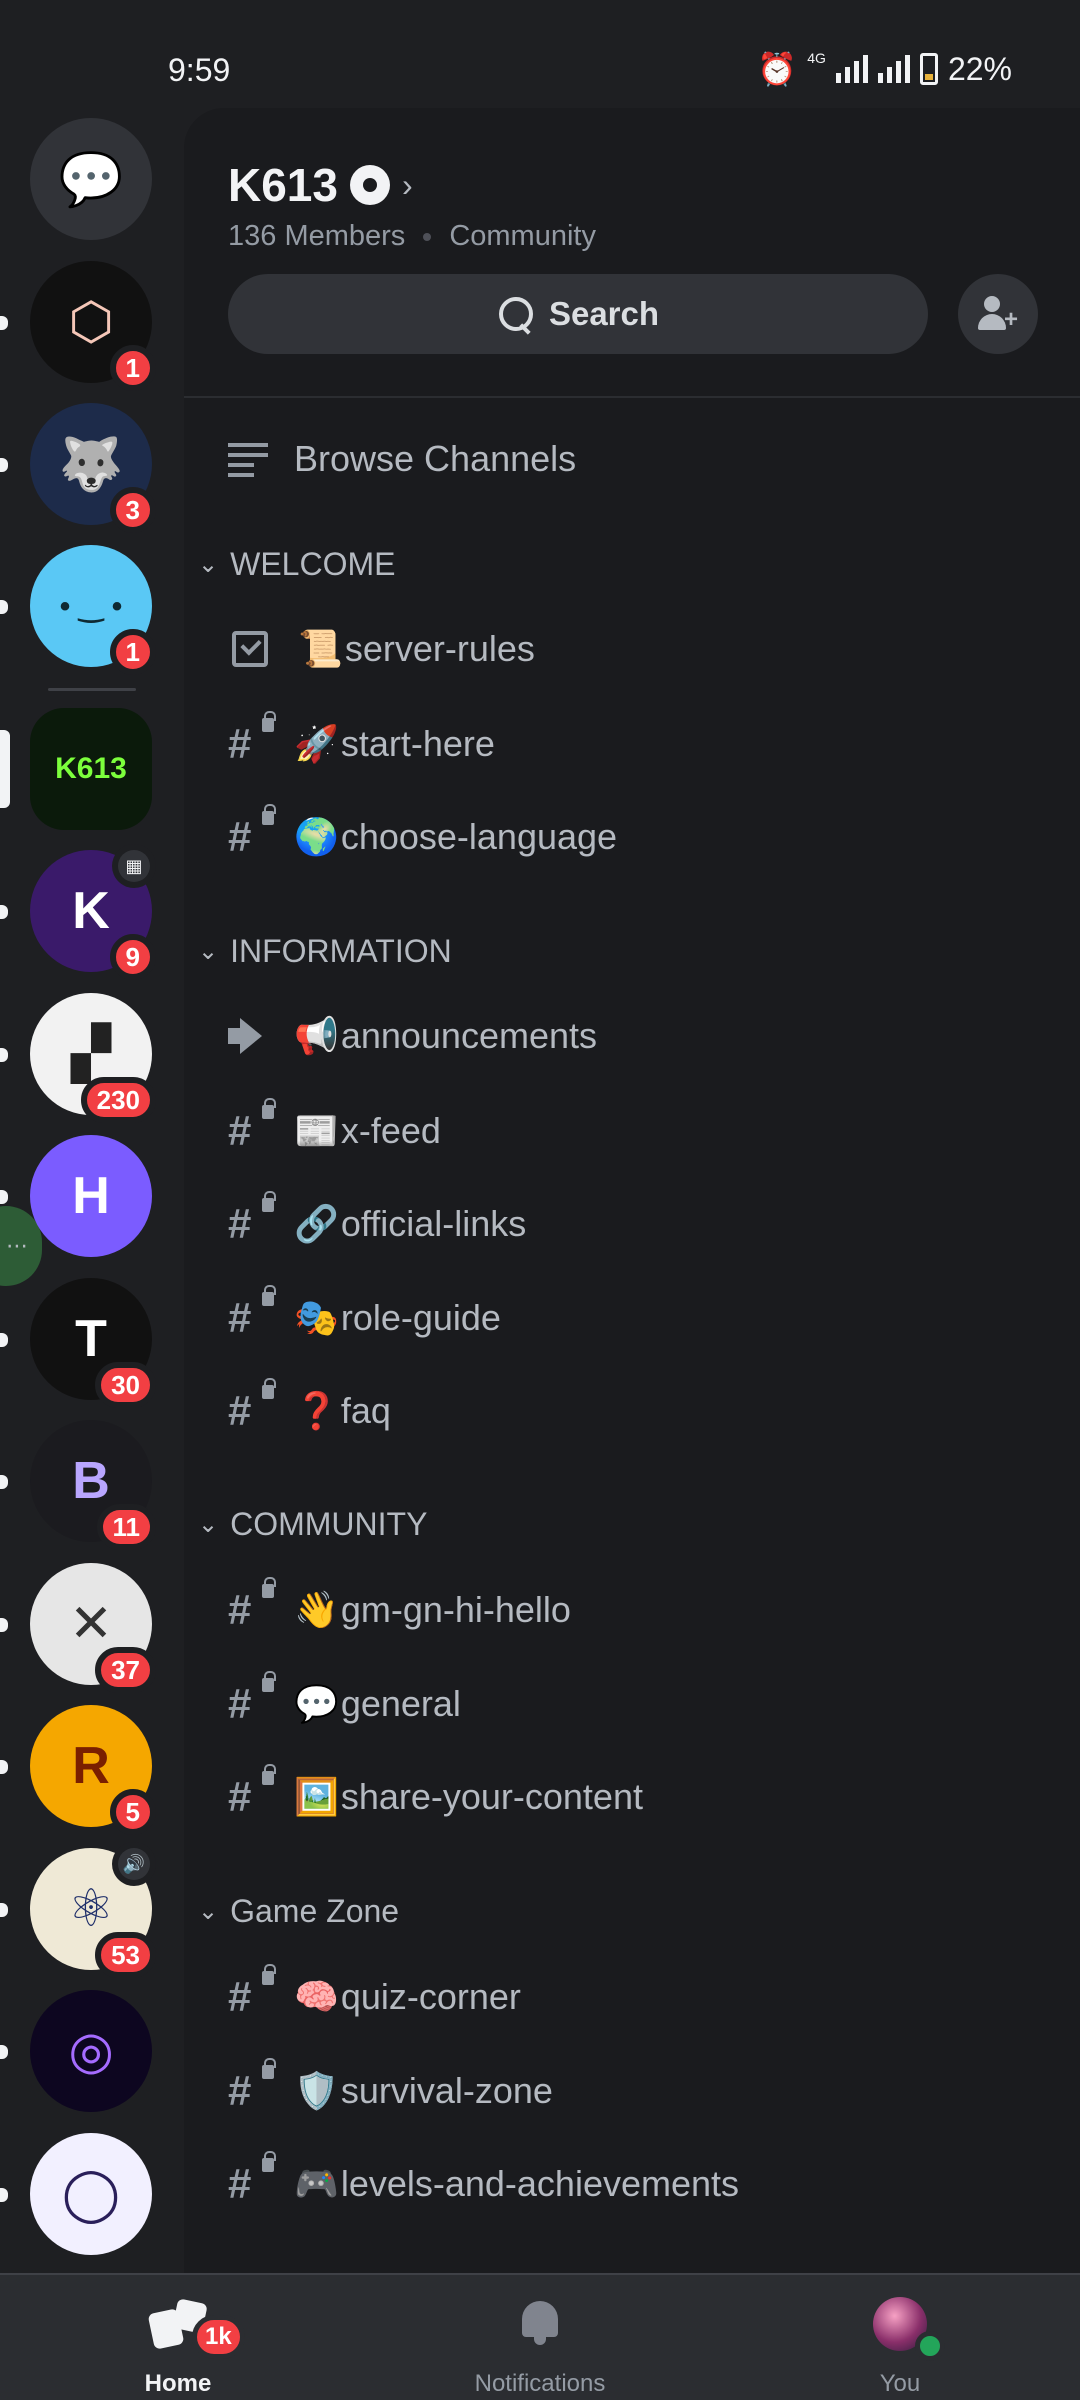 The height and width of the screenshot is (2400, 1080). What do you see at coordinates (78, 610) in the screenshot?
I see `server-icon-3: • ‿ • 1` at bounding box center [78, 610].